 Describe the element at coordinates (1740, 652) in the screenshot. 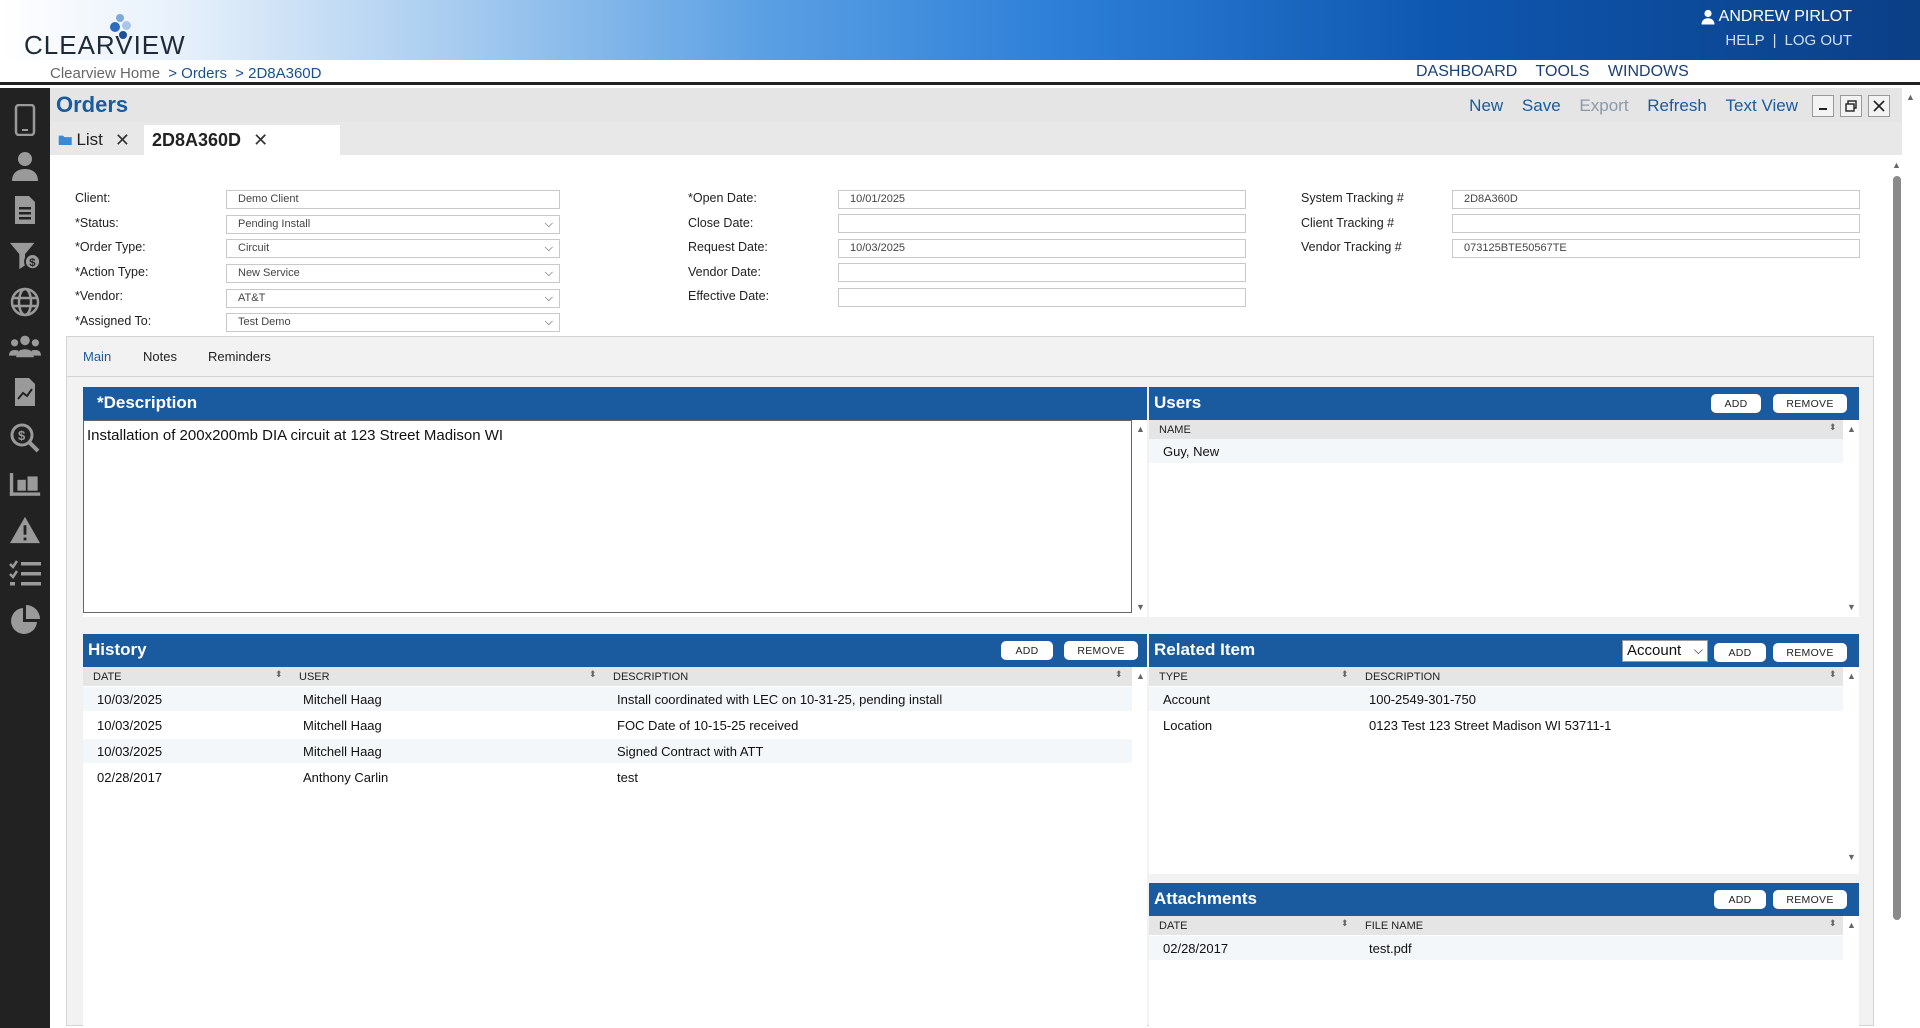

I see `related-add-button: ADD` at that location.